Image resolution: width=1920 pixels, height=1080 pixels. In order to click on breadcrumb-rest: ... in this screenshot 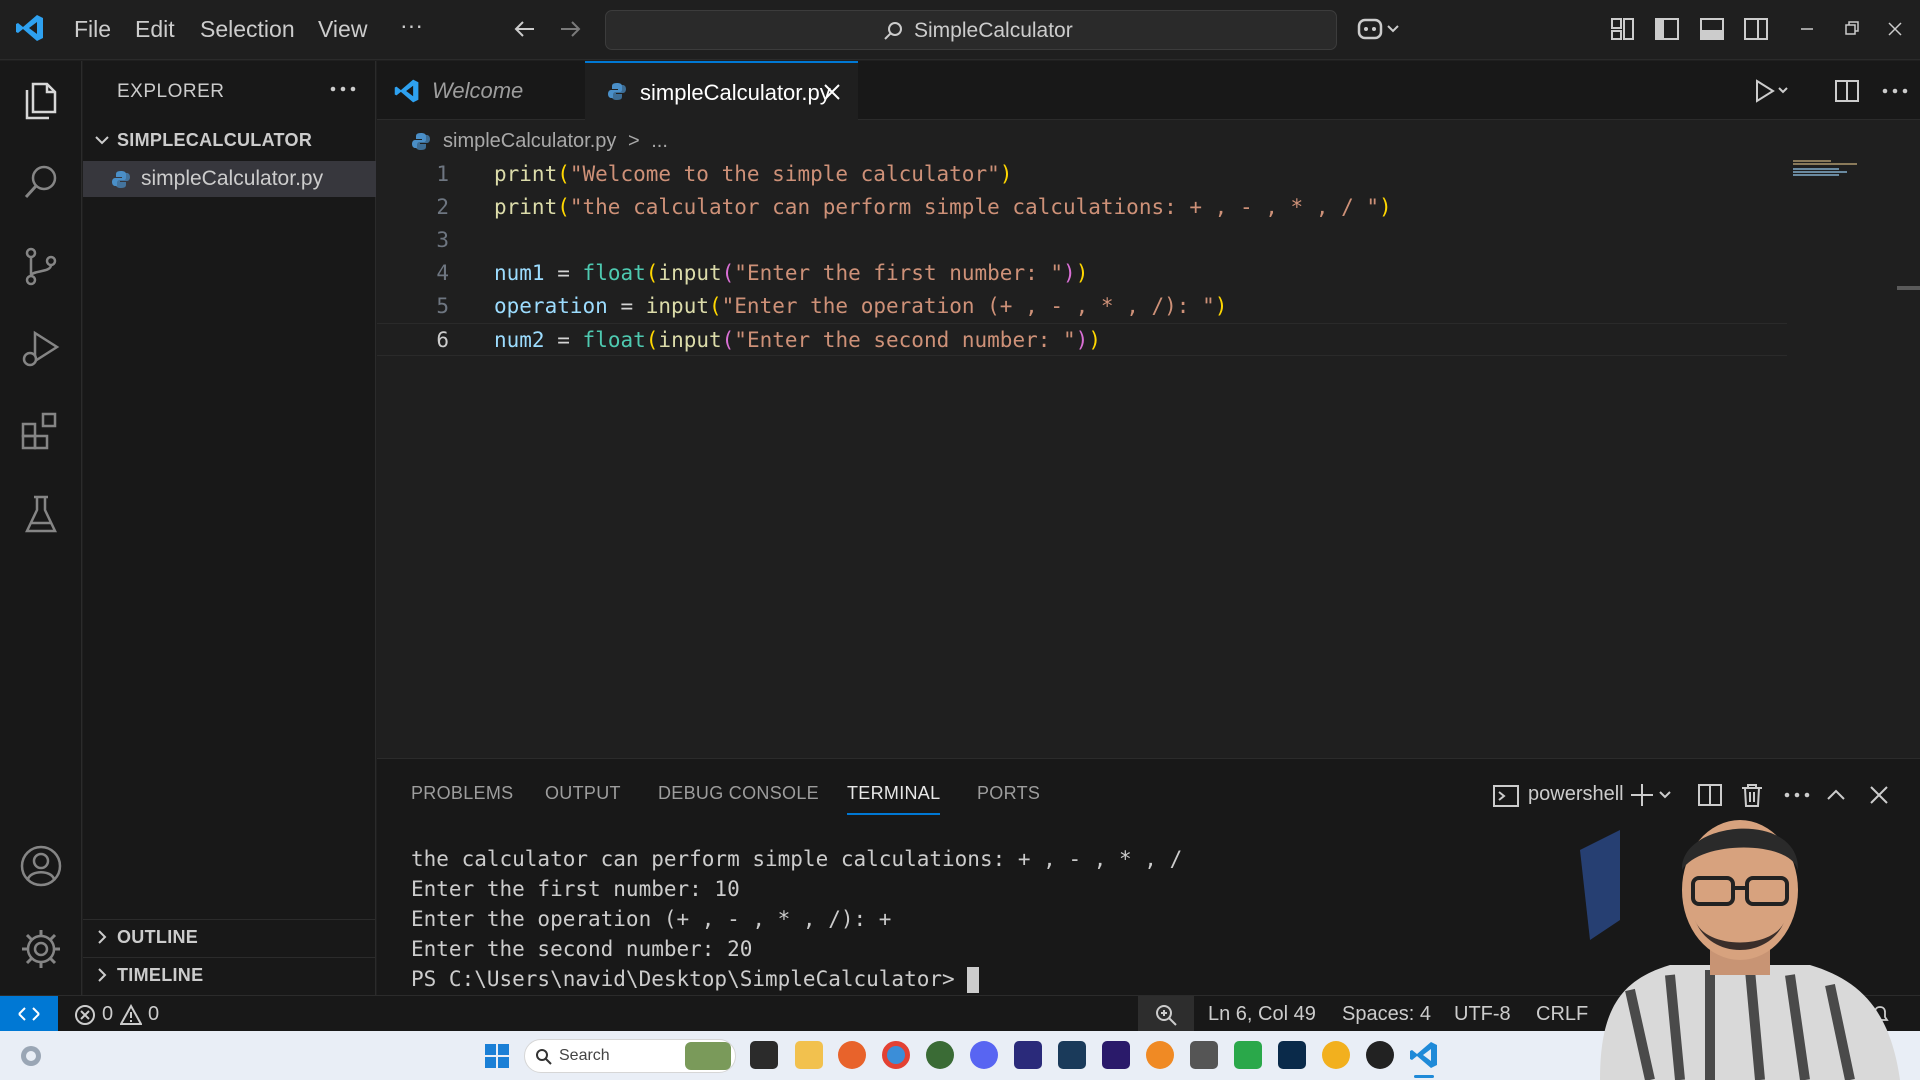, I will do `click(659, 141)`.